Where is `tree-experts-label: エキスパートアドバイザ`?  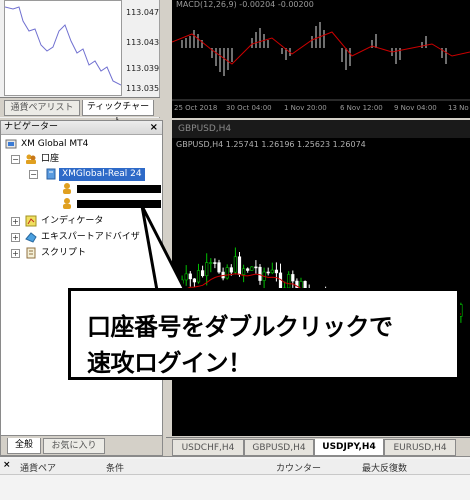 tree-experts-label: エキスパートアドバイザ is located at coordinates (90, 237).